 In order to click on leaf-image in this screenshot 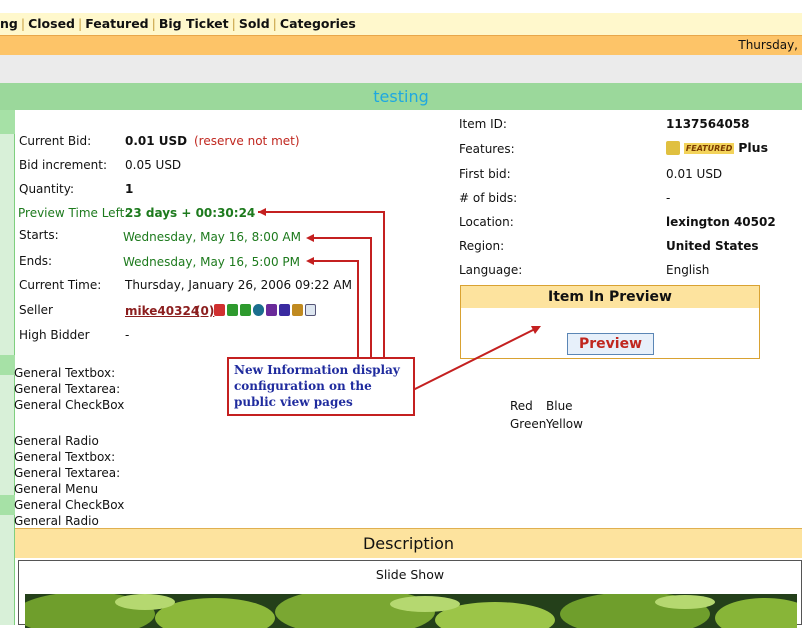, I will do `click(411, 611)`.